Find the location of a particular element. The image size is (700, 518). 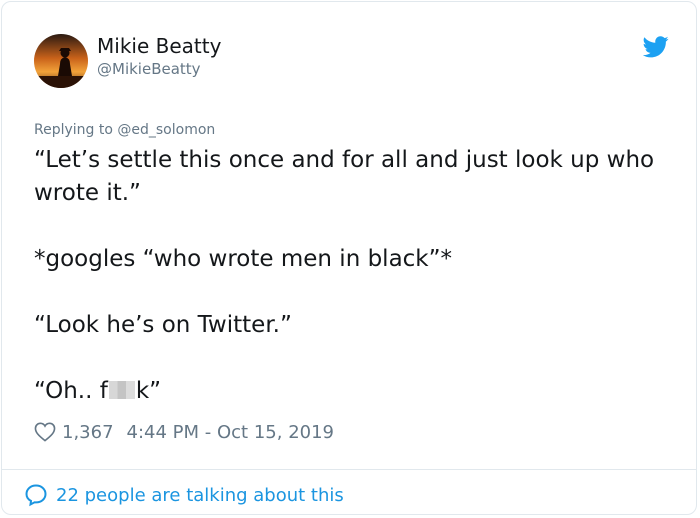

like-count: 1,367 is located at coordinates (88, 432).